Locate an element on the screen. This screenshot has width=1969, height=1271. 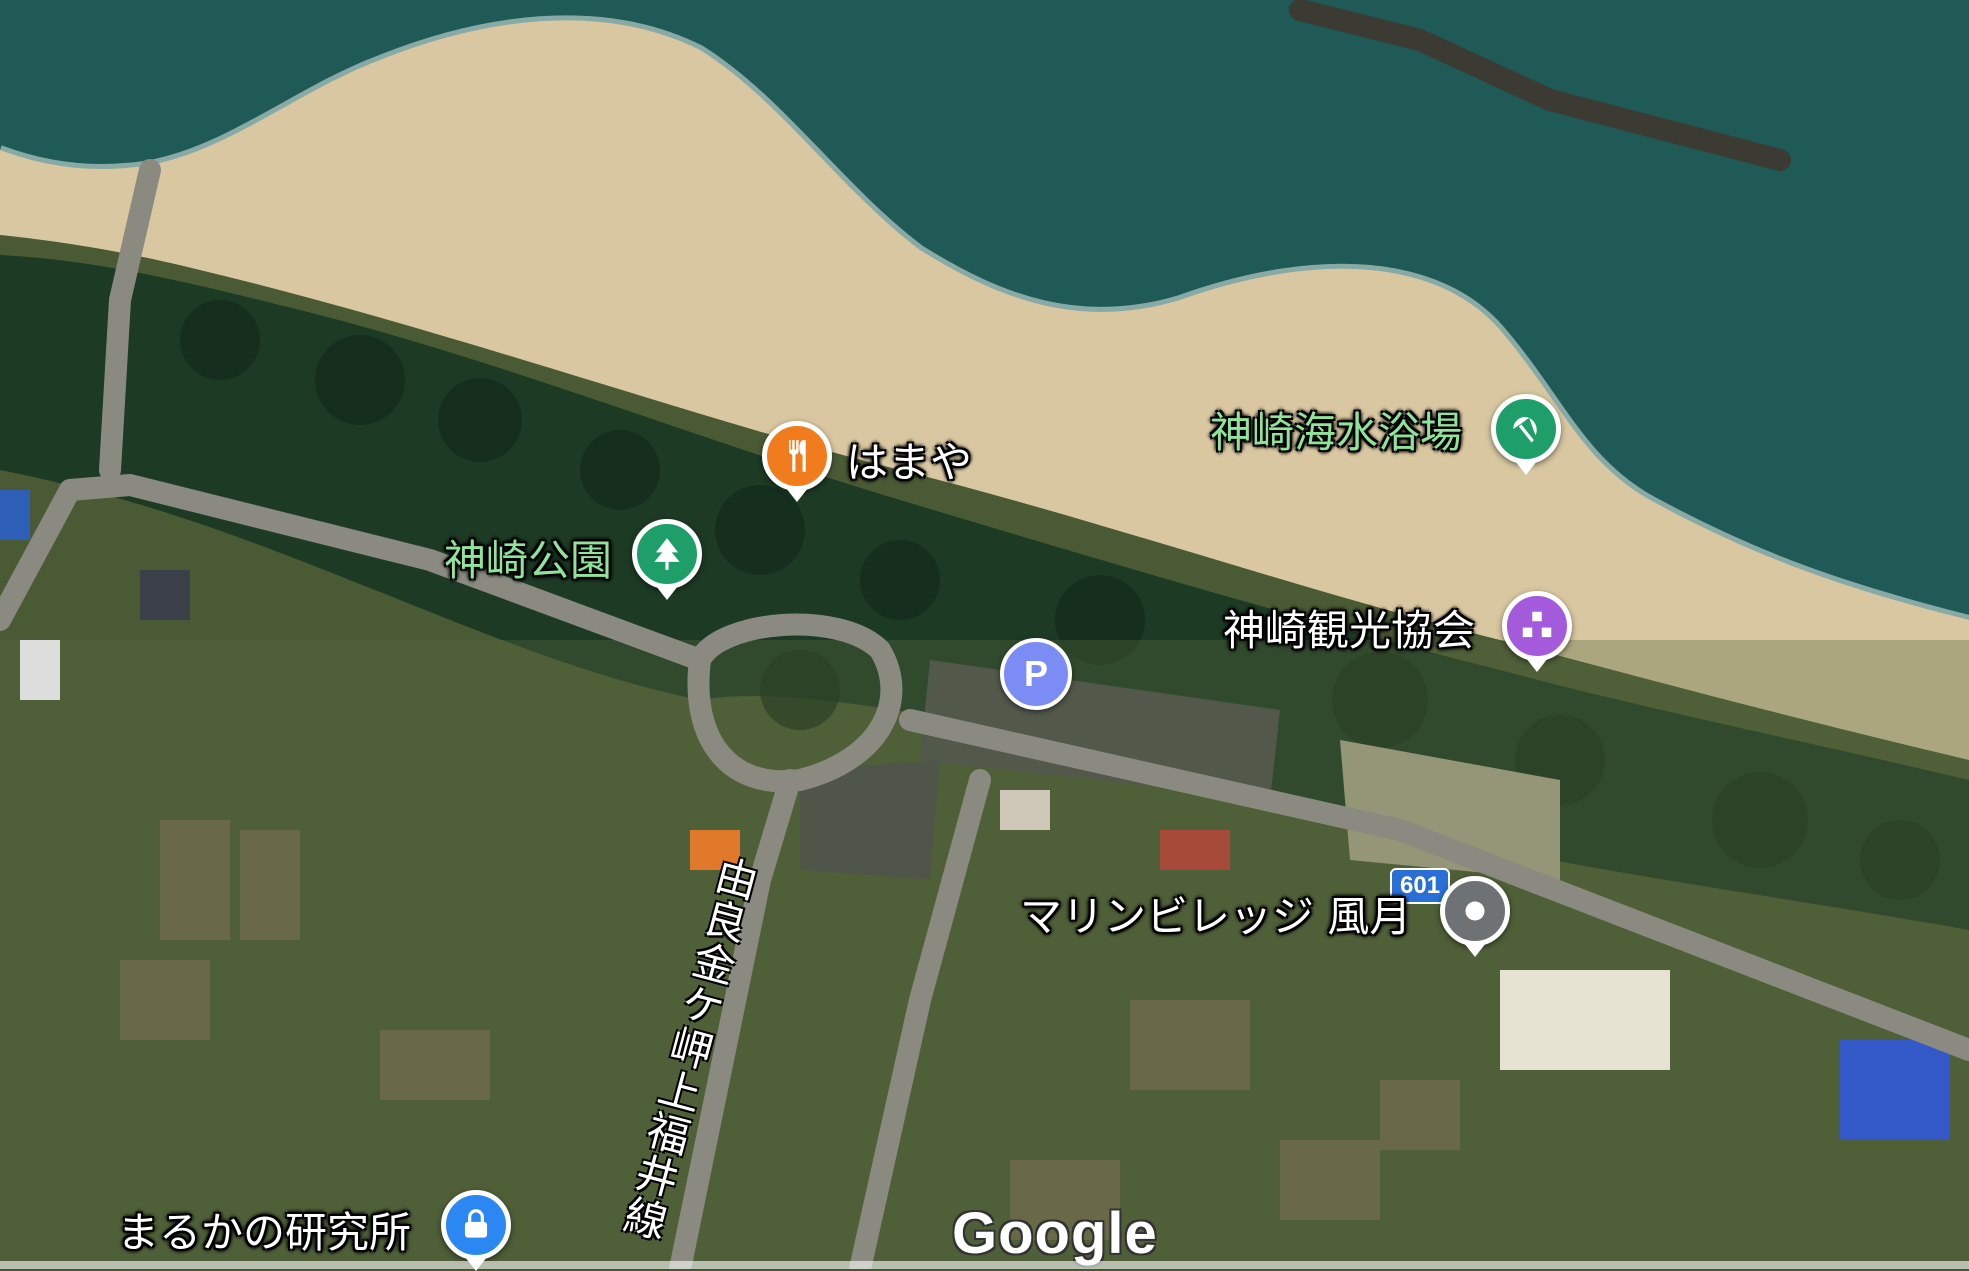
restaurant-pin is located at coordinates (797, 461).